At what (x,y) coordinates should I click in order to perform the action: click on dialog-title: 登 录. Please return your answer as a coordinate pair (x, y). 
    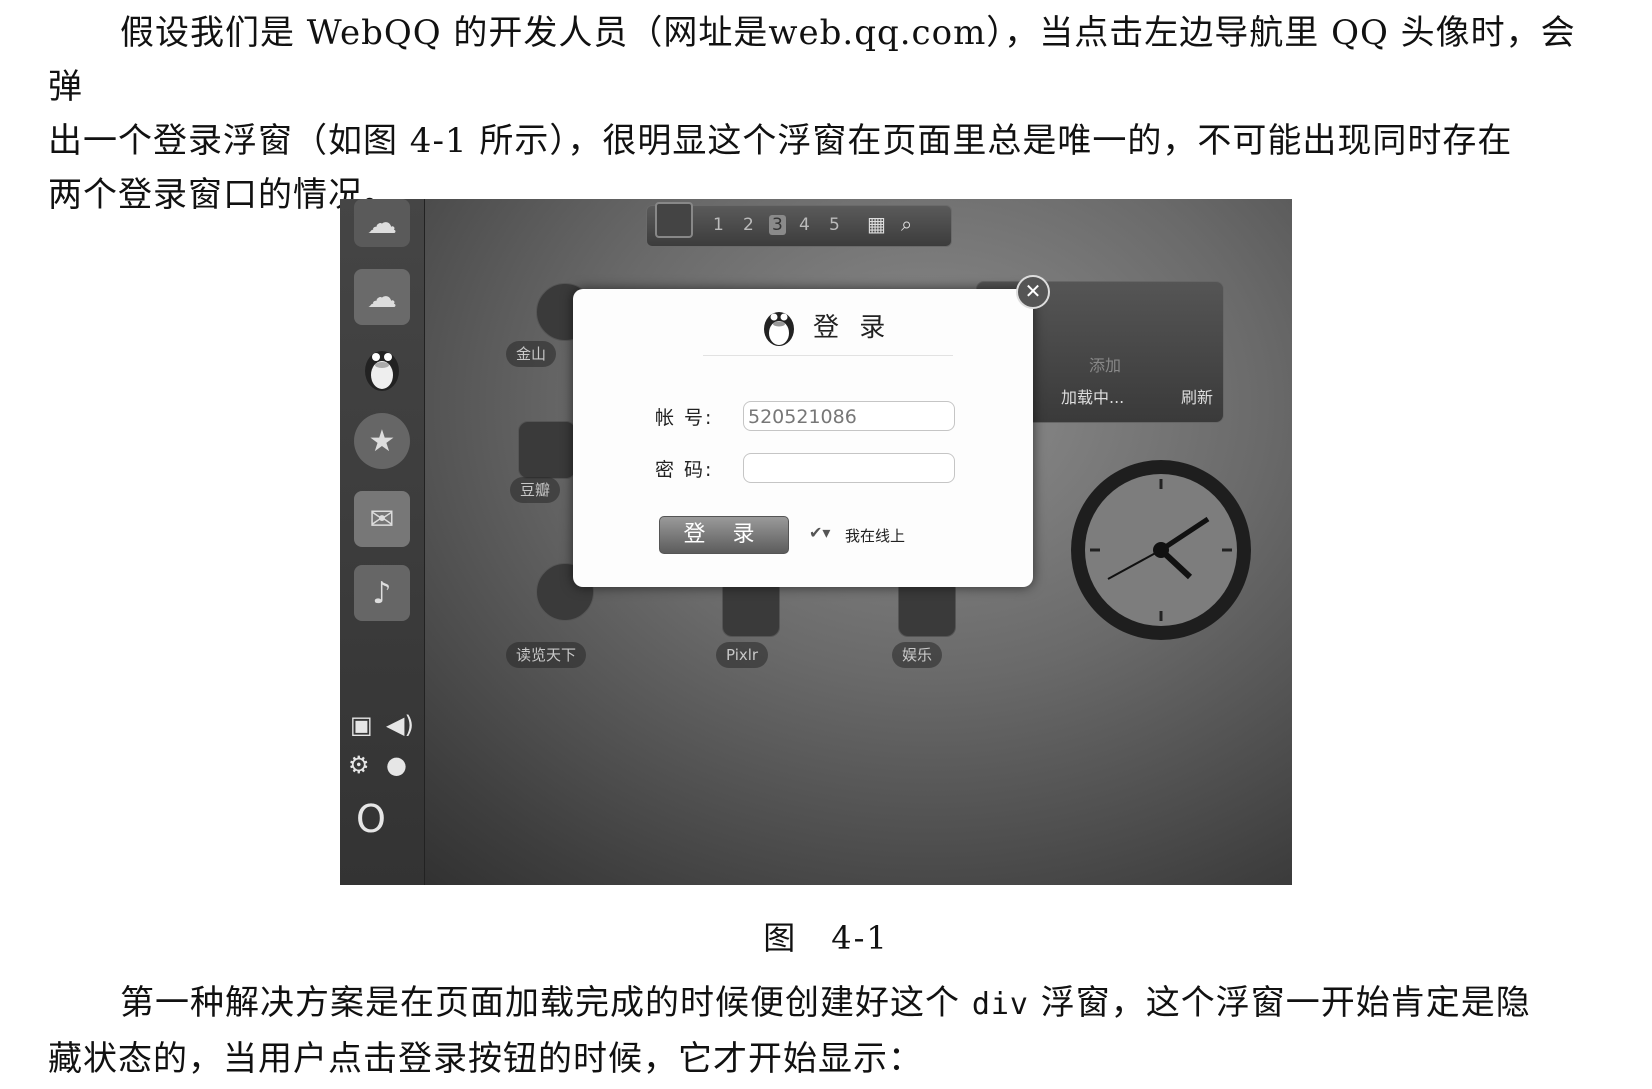
    Looking at the image, I should click on (852, 328).